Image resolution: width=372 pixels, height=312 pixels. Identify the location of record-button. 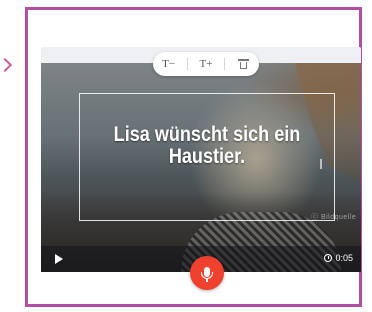
(207, 273).